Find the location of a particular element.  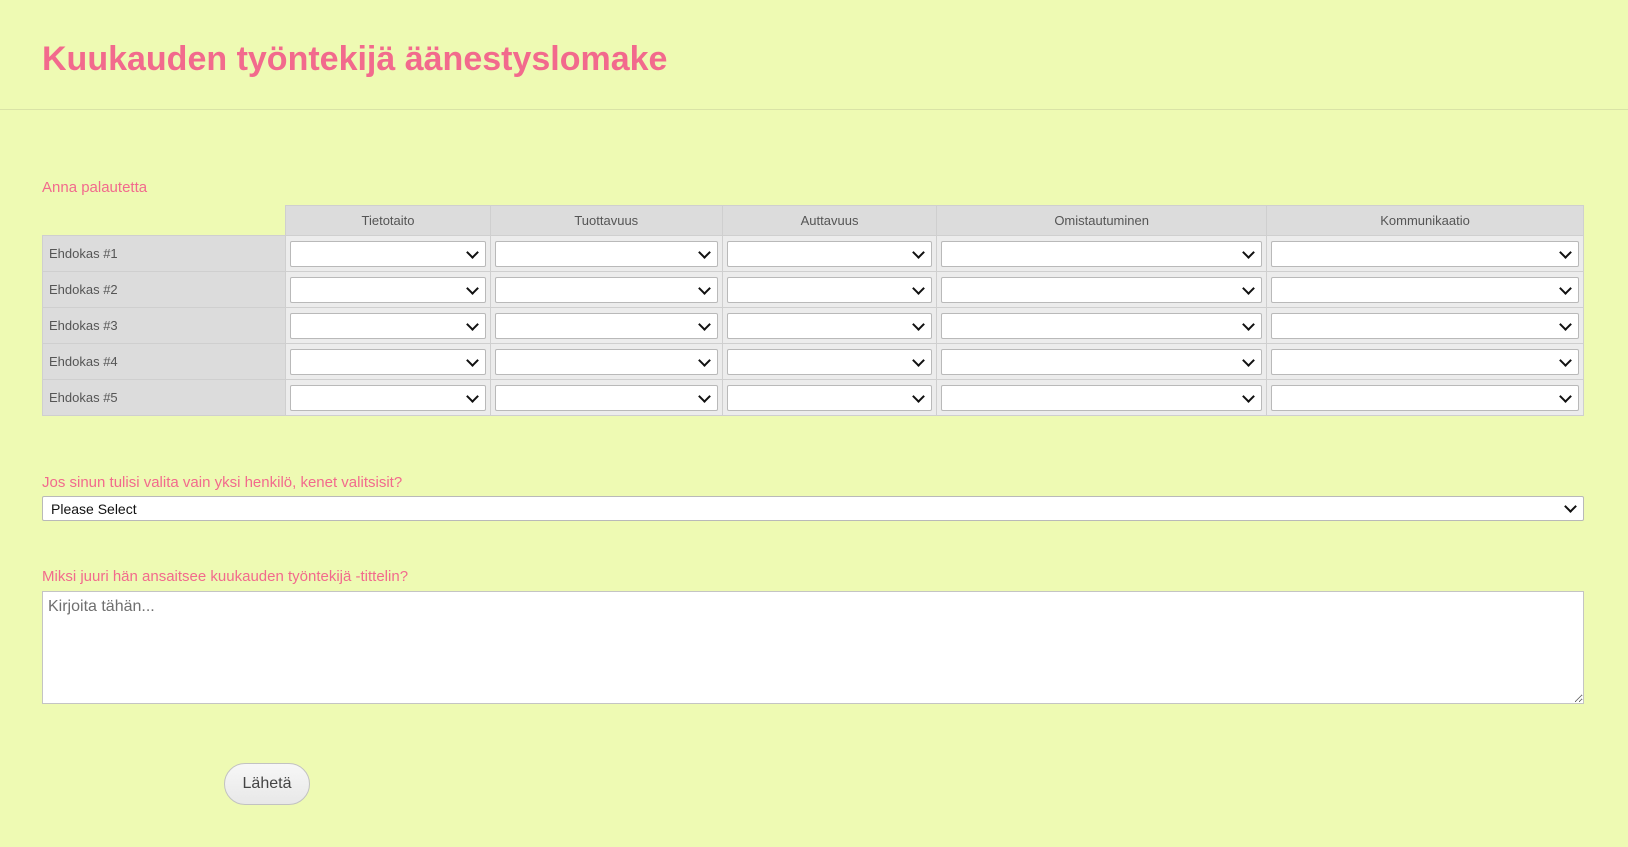

column-header-tuottavuus: Tuottavuus is located at coordinates (606, 220).